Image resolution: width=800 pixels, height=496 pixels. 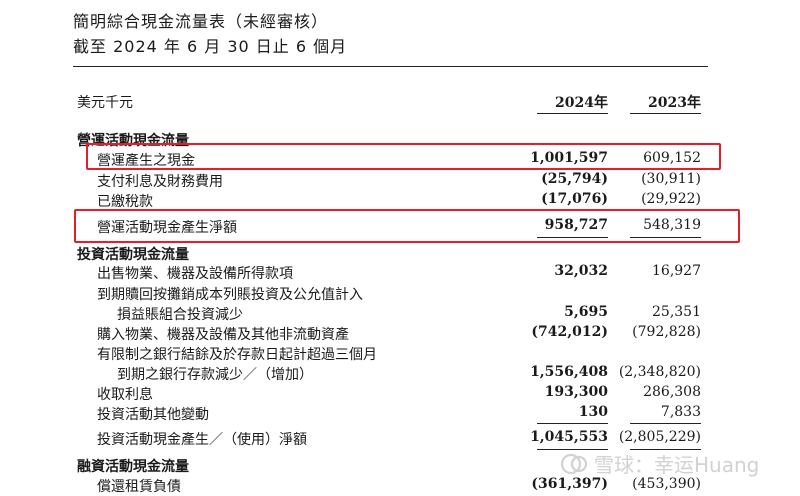 I want to click on value-2023: 25,351, so click(x=676, y=312).